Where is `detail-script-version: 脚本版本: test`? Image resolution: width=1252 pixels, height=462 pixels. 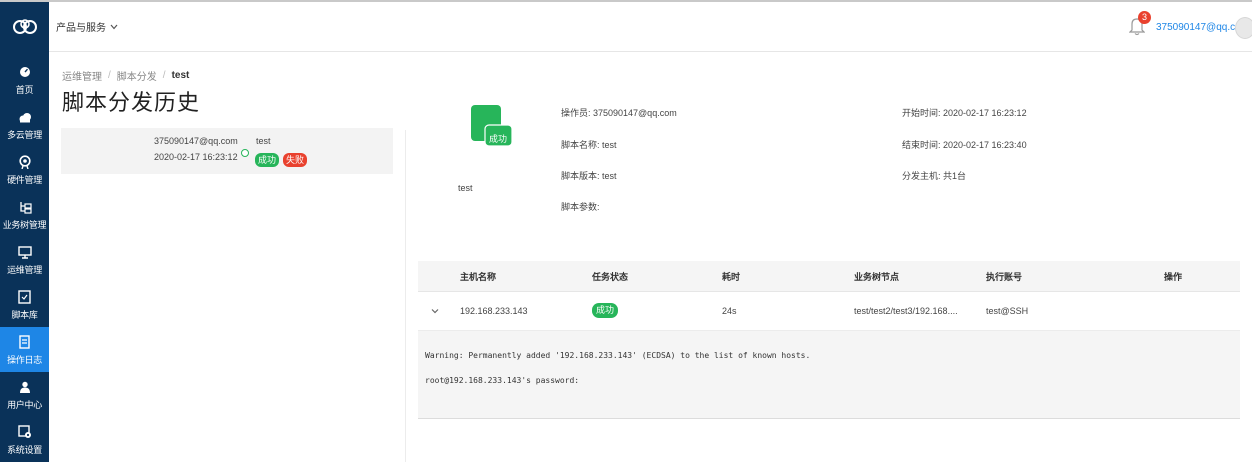 detail-script-version: 脚本版本: test is located at coordinates (589, 176).